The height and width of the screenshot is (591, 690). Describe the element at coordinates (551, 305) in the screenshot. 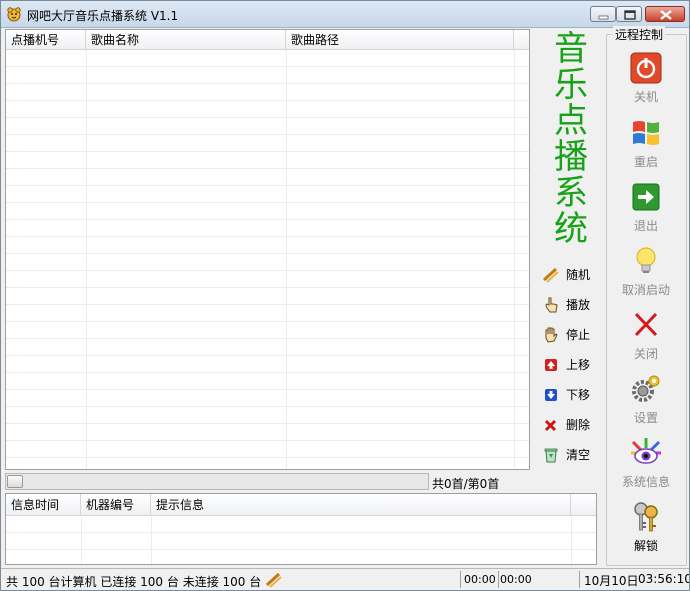

I see `hand-pointer-icon` at that location.